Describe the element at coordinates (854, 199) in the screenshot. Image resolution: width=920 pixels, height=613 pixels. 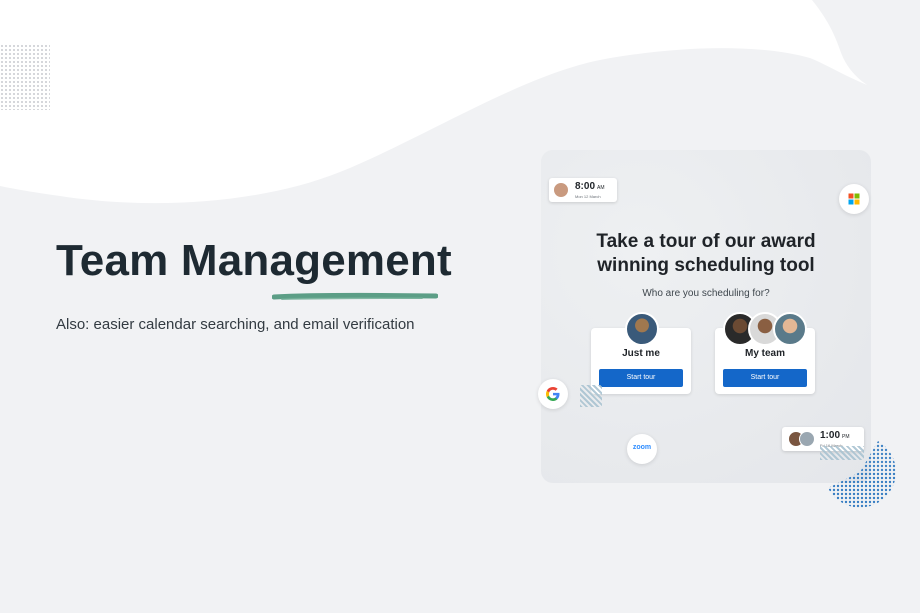
I see `microsoft-icon` at that location.